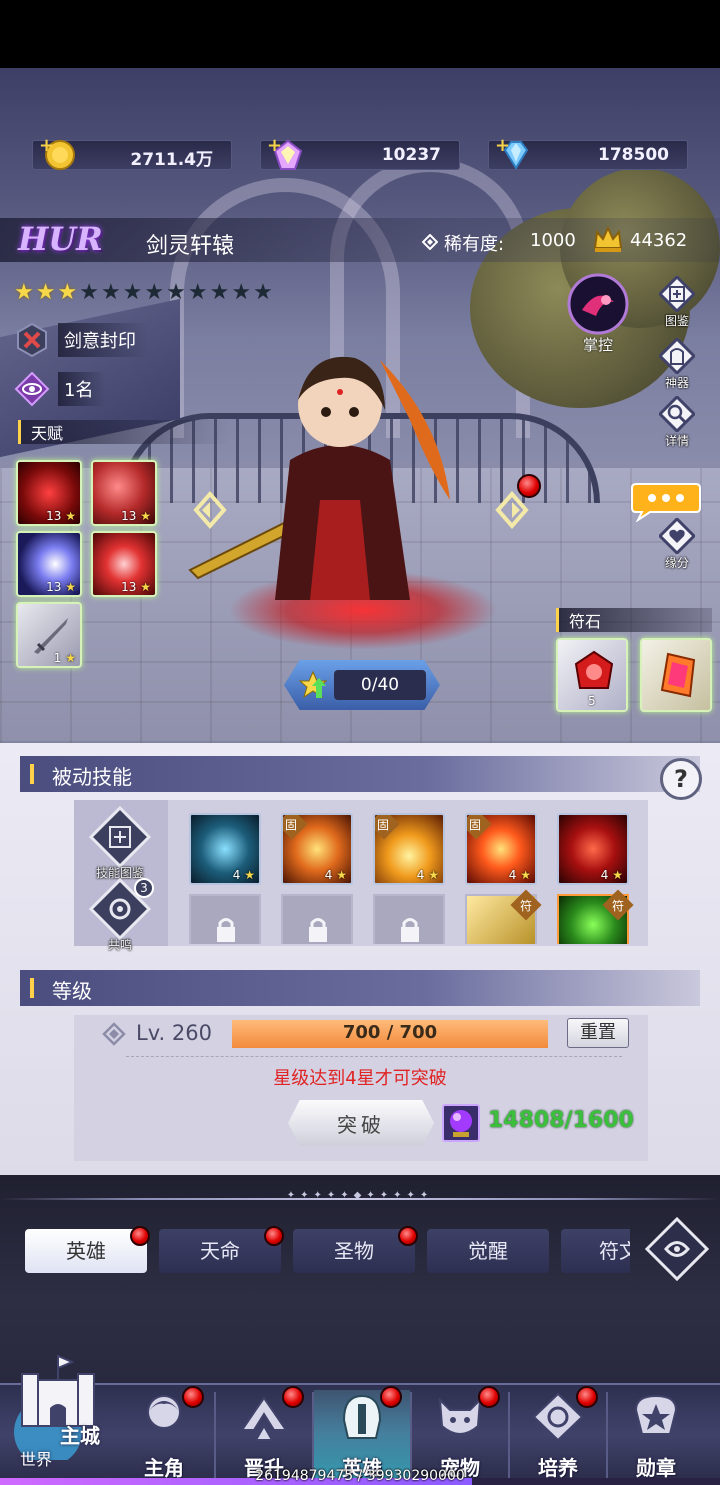 Image resolution: width=720 pixels, height=1485 pixels. I want to click on world-label: 世界, so click(36, 1459).